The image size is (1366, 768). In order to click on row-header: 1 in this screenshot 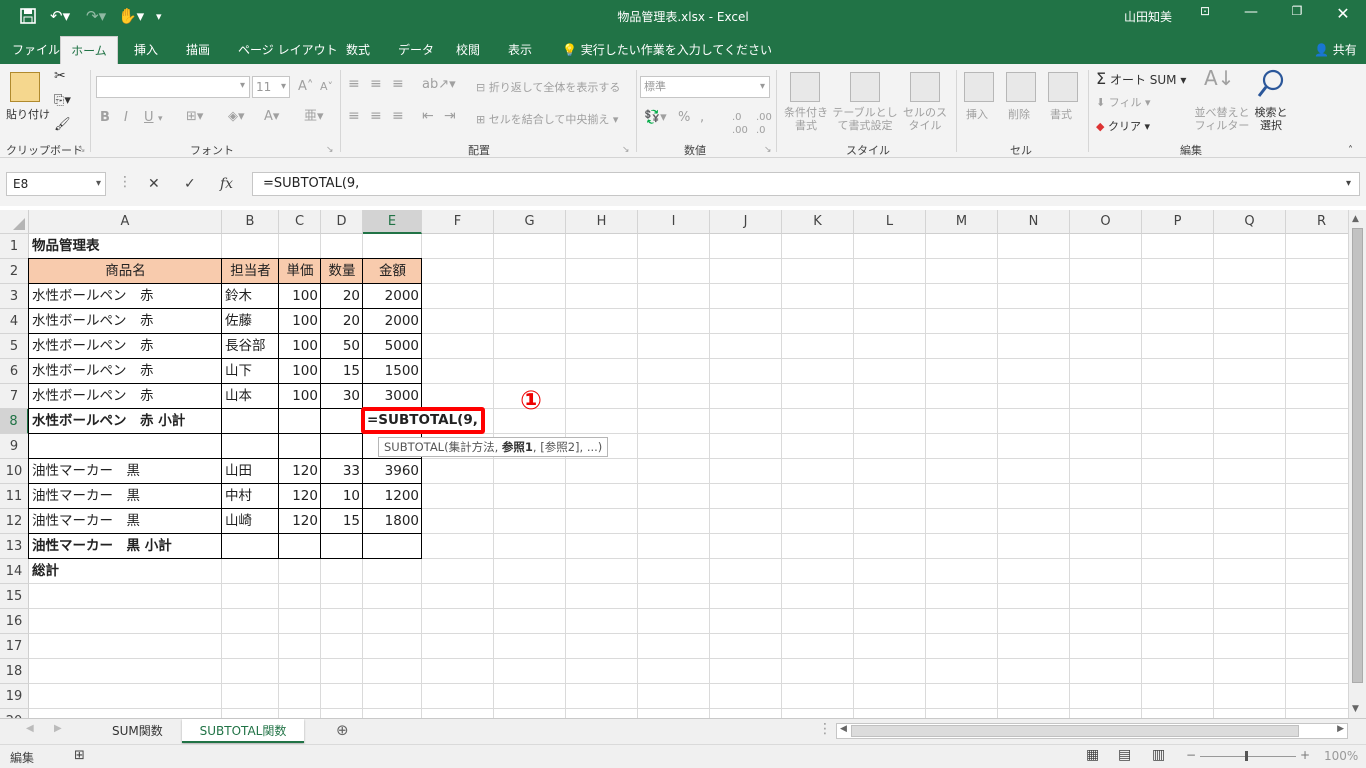, I will do `click(14, 246)`.